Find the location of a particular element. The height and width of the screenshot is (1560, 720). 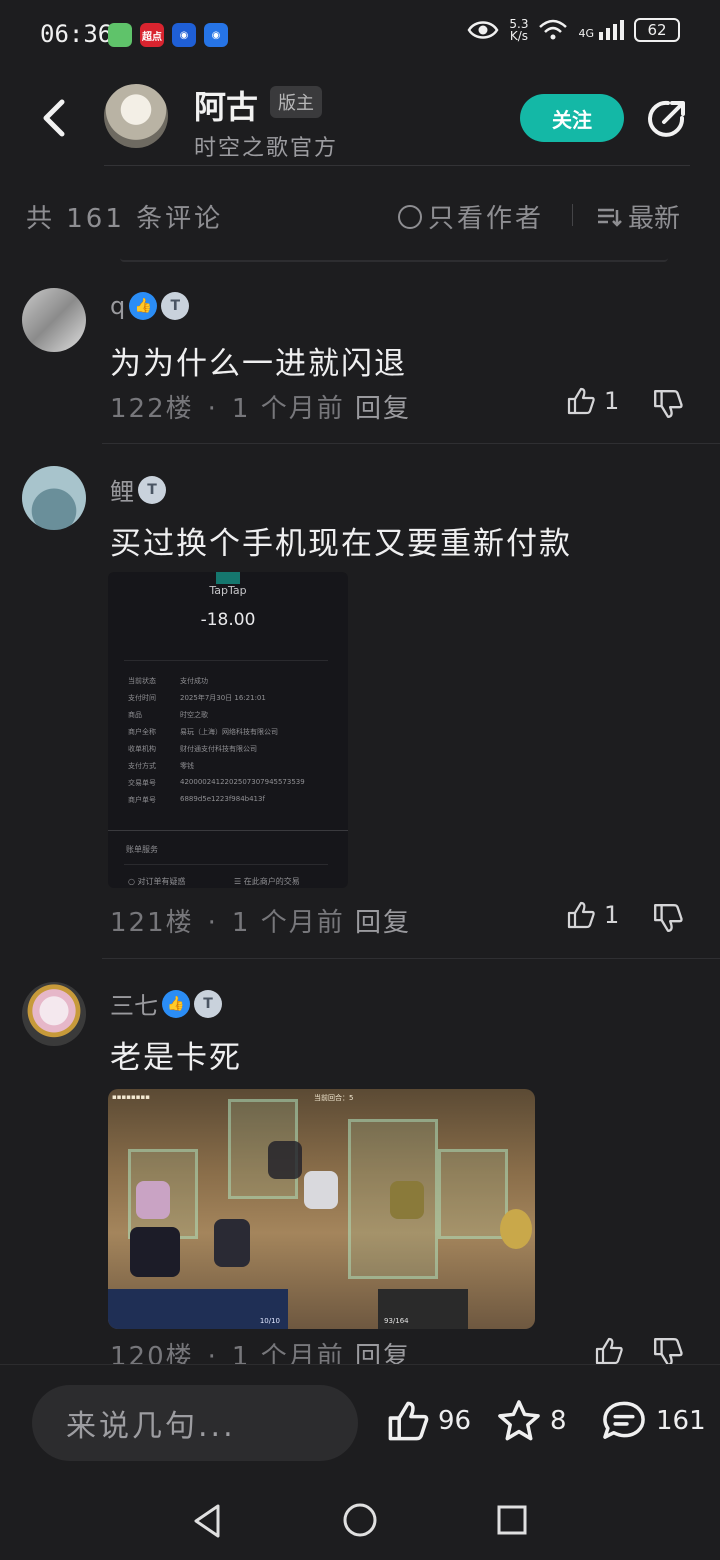

commenter-info: 鲤 T is located at coordinates (138, 489).